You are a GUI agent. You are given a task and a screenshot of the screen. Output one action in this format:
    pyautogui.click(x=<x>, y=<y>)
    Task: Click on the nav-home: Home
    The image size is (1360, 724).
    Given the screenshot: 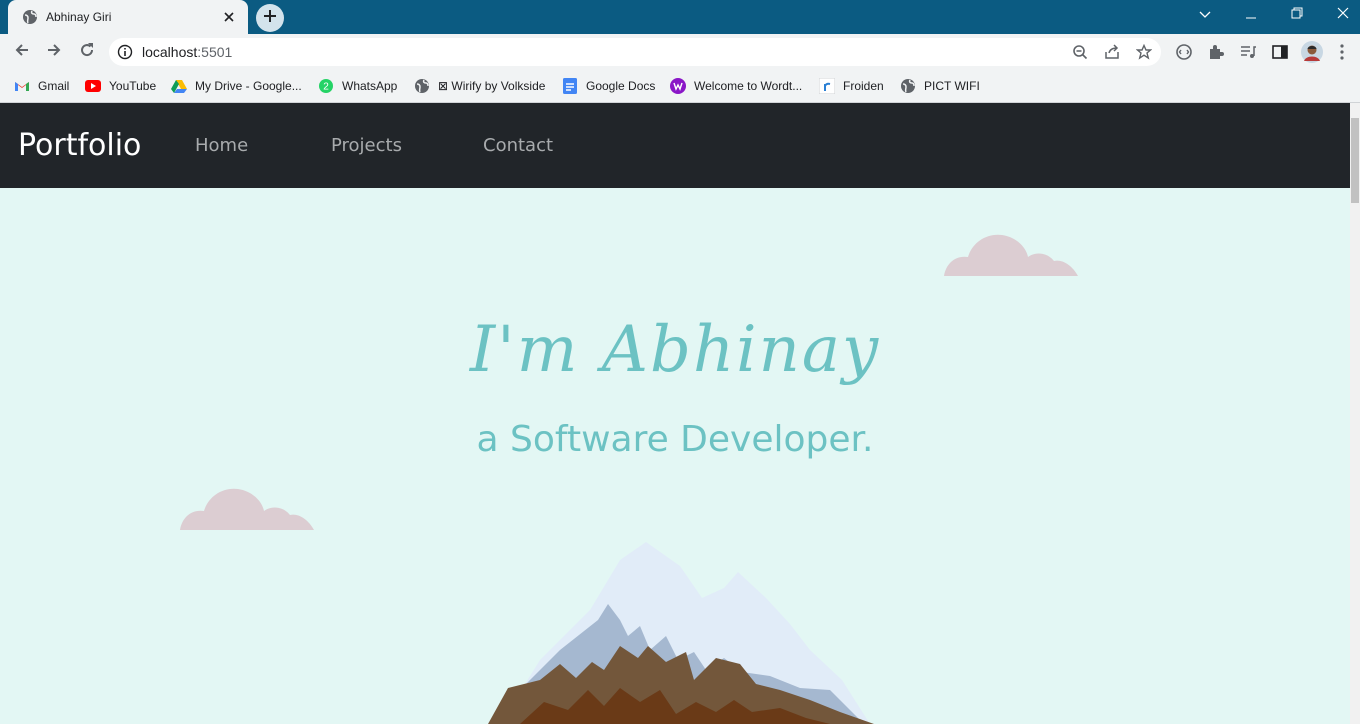 What is the action you would take?
    pyautogui.click(x=221, y=145)
    